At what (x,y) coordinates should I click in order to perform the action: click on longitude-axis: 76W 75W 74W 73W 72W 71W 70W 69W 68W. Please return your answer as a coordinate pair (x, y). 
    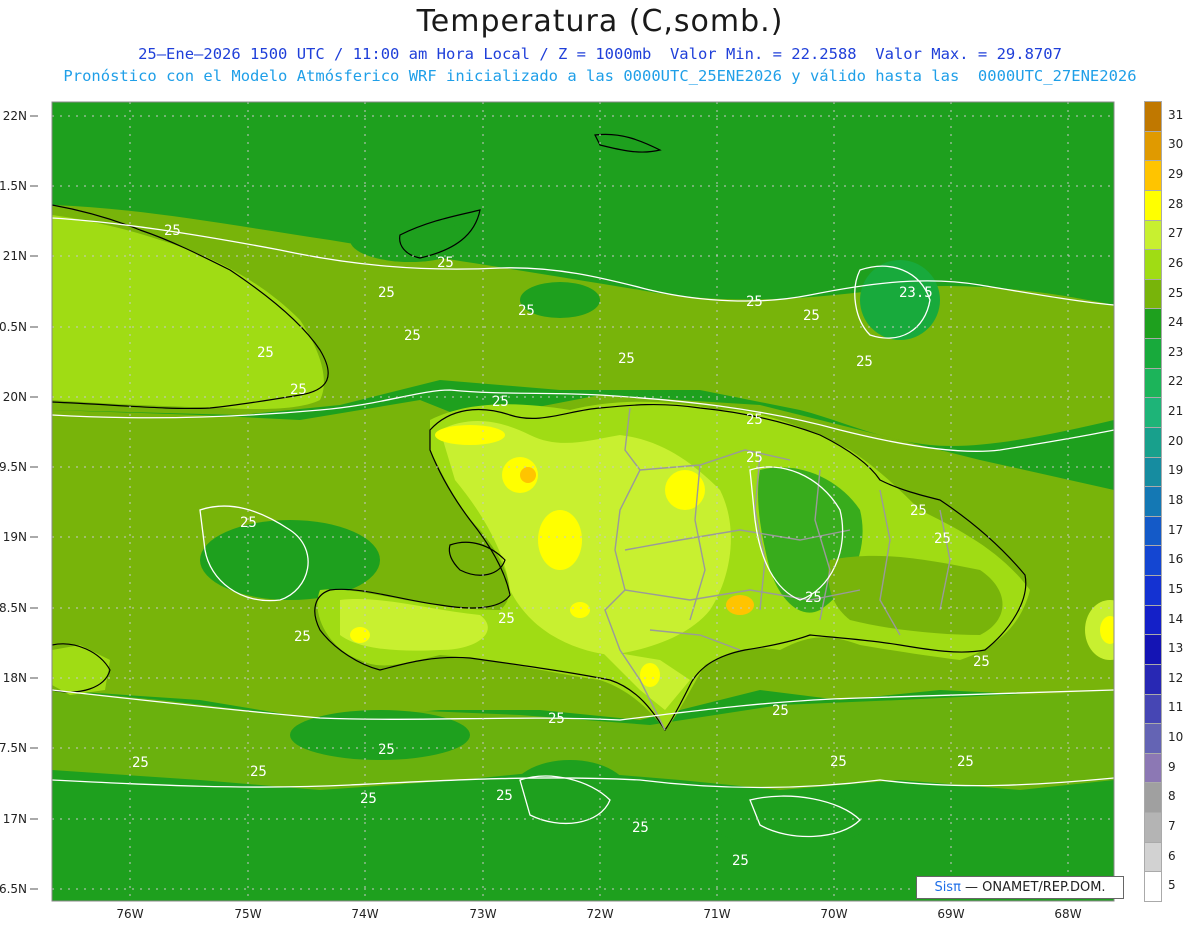
    Looking at the image, I should click on (598, 914).